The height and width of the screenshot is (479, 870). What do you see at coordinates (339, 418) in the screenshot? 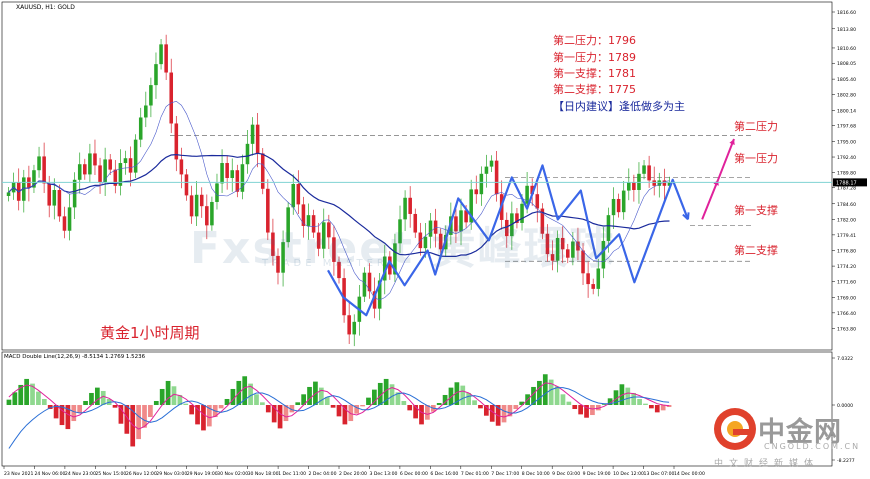
I see `macd-signal-line` at bounding box center [339, 418].